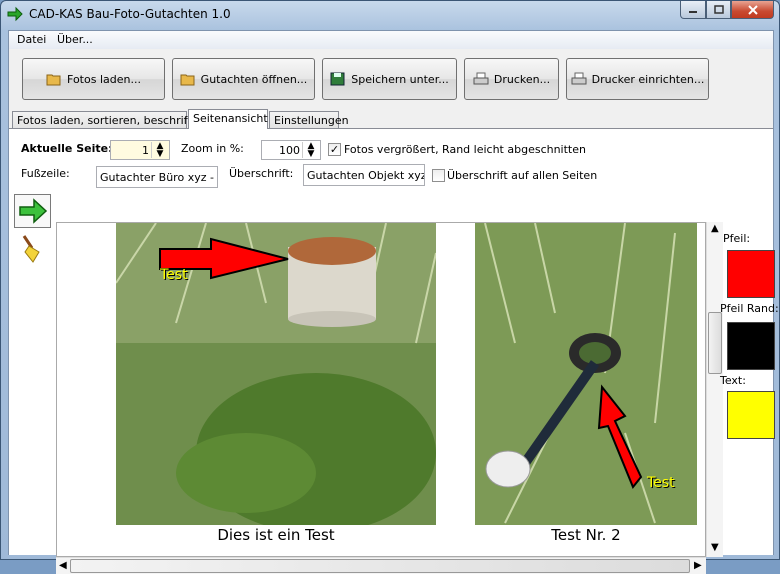 The width and height of the screenshot is (780, 574). I want to click on broom-tool-button, so click(32, 249).